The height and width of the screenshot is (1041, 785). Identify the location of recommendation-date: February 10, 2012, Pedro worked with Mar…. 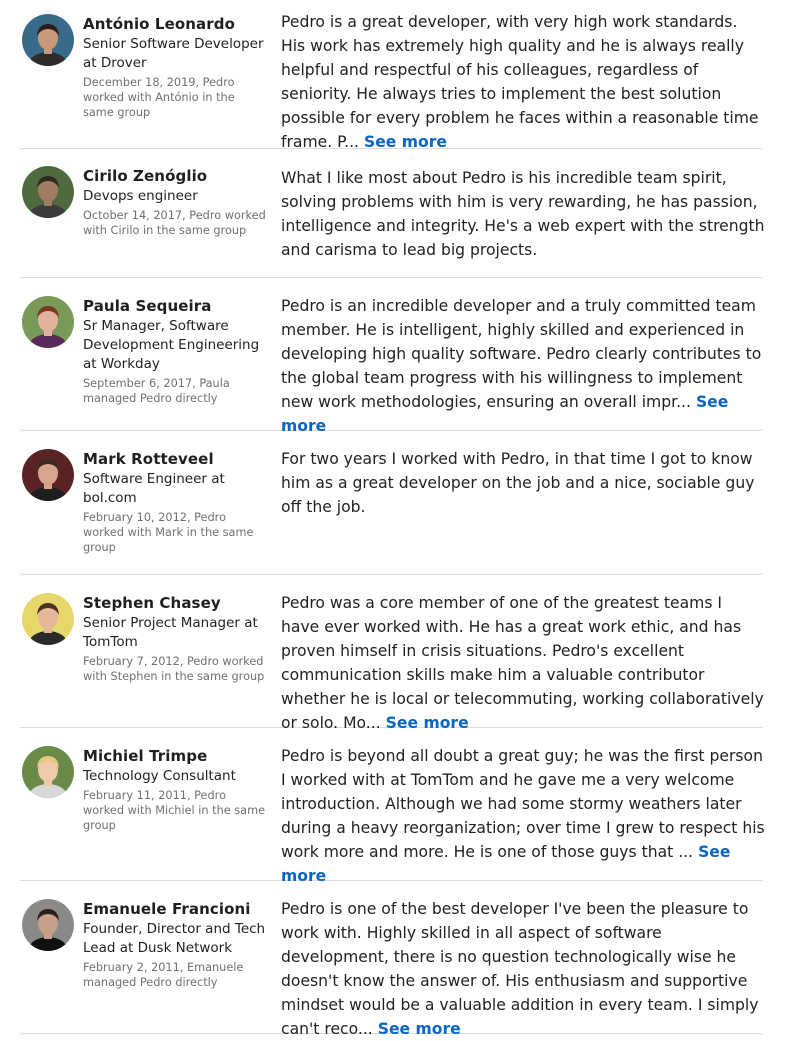
(168, 532).